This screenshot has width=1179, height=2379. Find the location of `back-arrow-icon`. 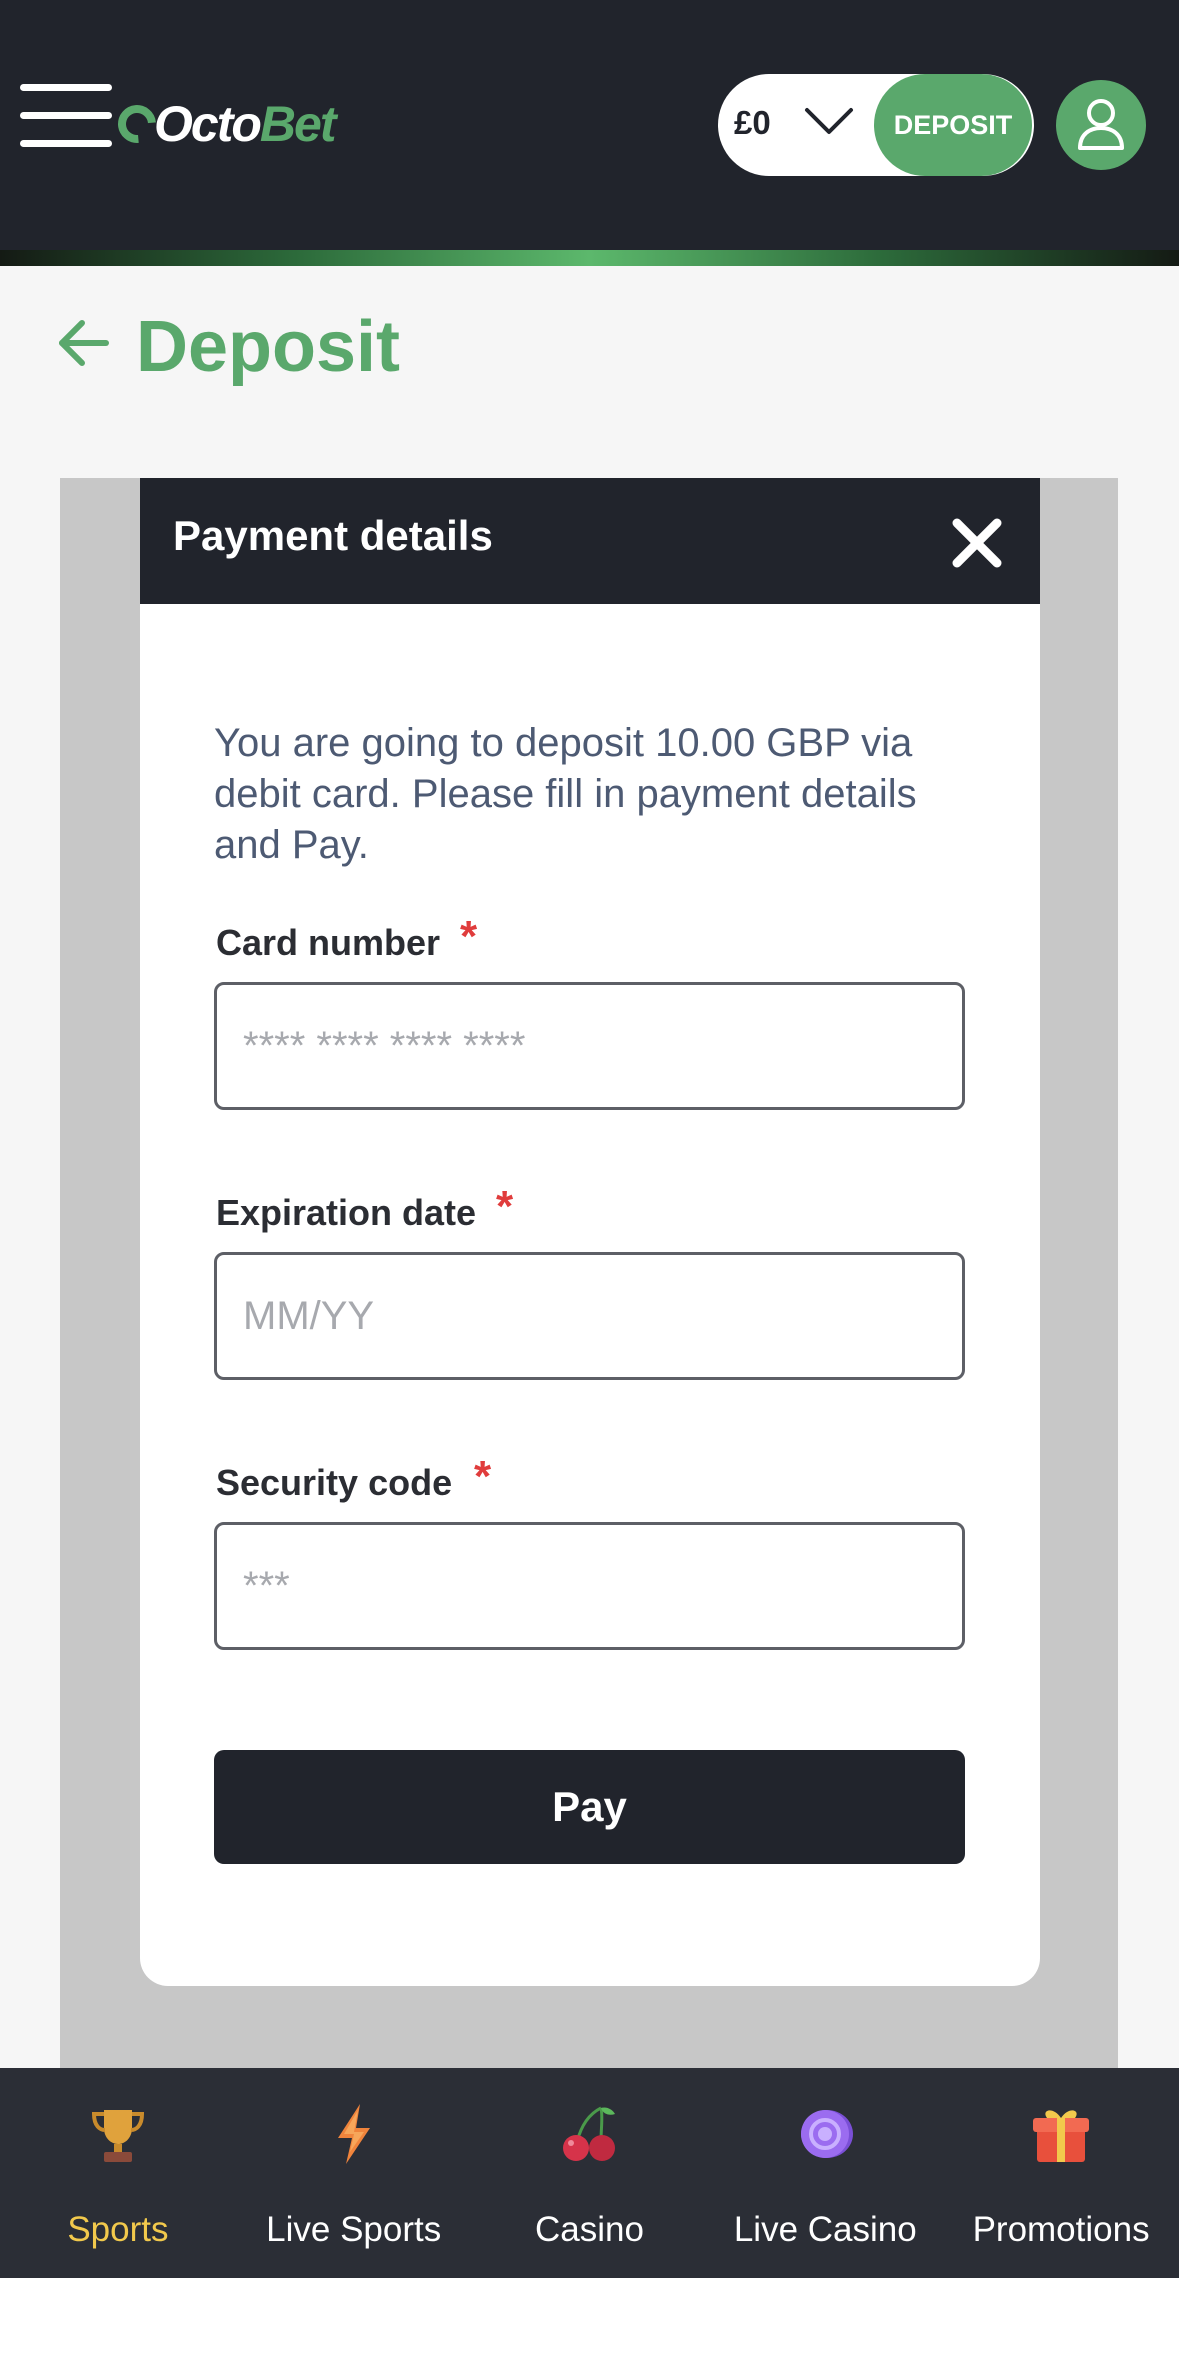

back-arrow-icon is located at coordinates (83, 343).